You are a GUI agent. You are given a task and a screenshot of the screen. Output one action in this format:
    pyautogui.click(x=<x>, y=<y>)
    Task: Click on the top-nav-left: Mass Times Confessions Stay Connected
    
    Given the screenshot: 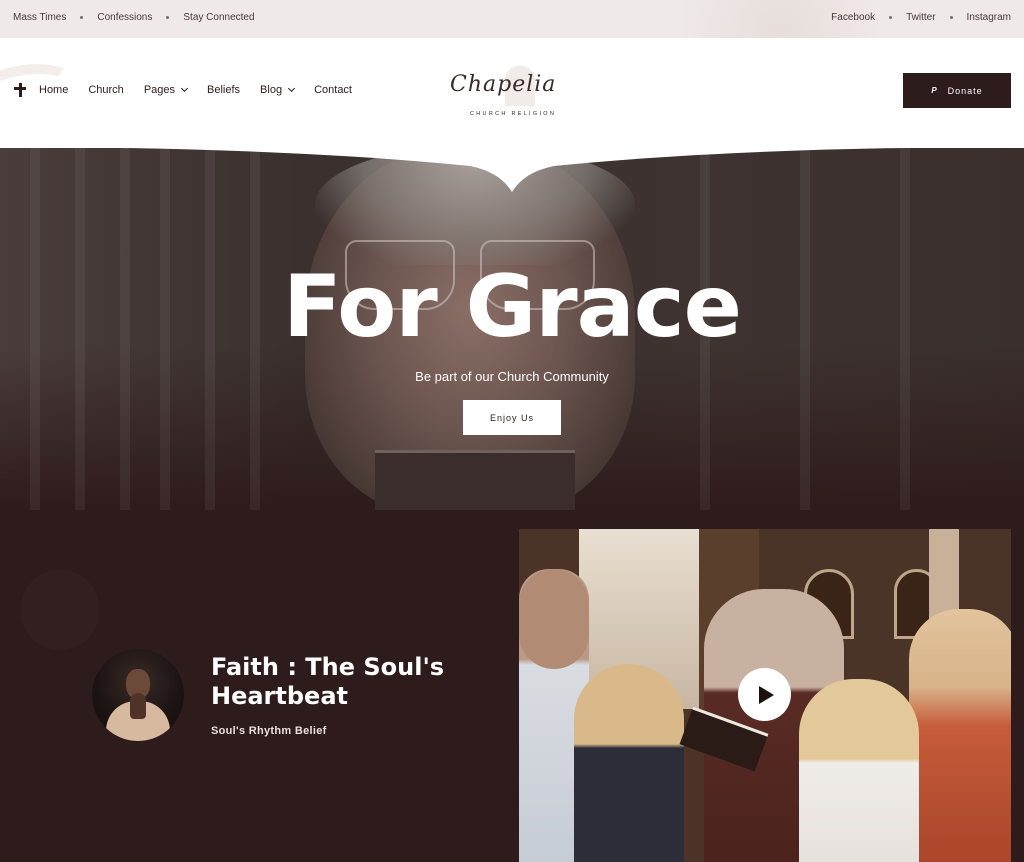 What is the action you would take?
    pyautogui.click(x=134, y=17)
    